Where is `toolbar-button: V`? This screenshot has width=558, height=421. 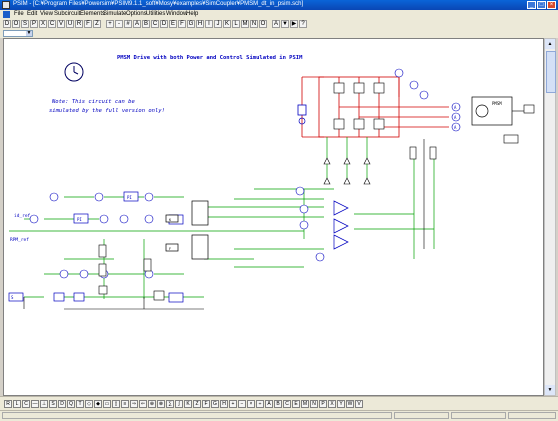
toolbar-button: V is located at coordinates (61, 24).